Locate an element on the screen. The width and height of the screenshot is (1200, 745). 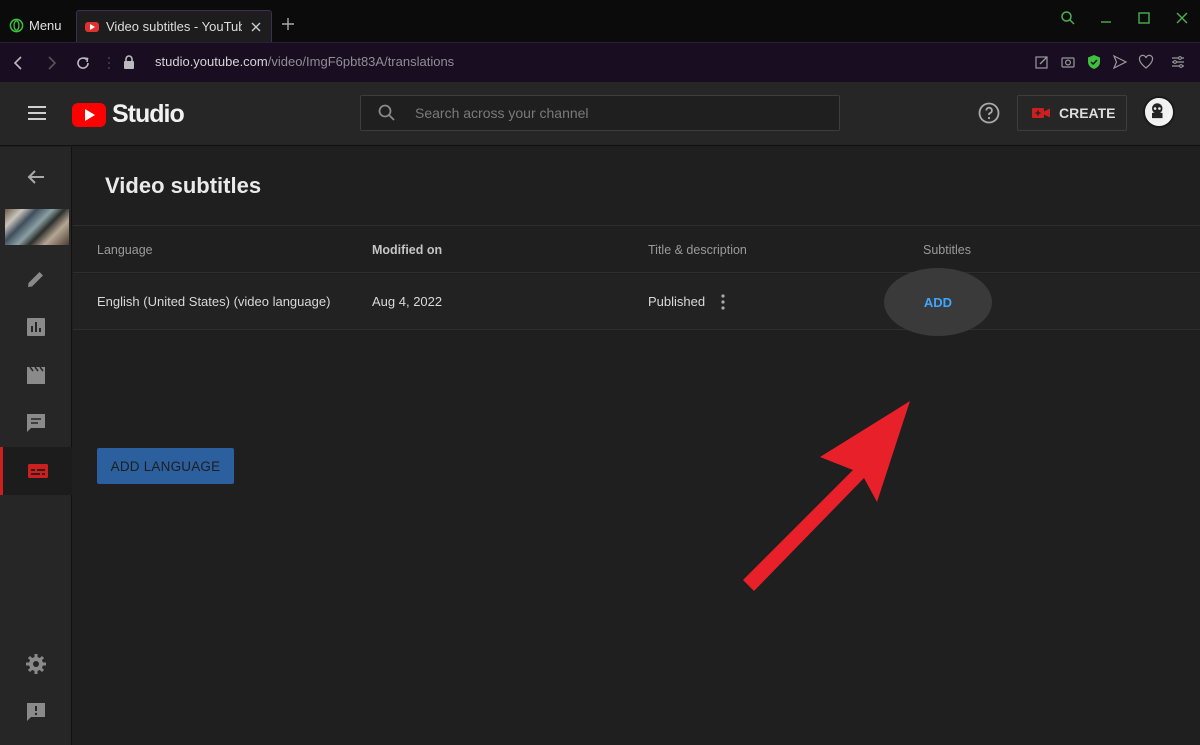
sidebar-item-subtitles is located at coordinates (36, 471).